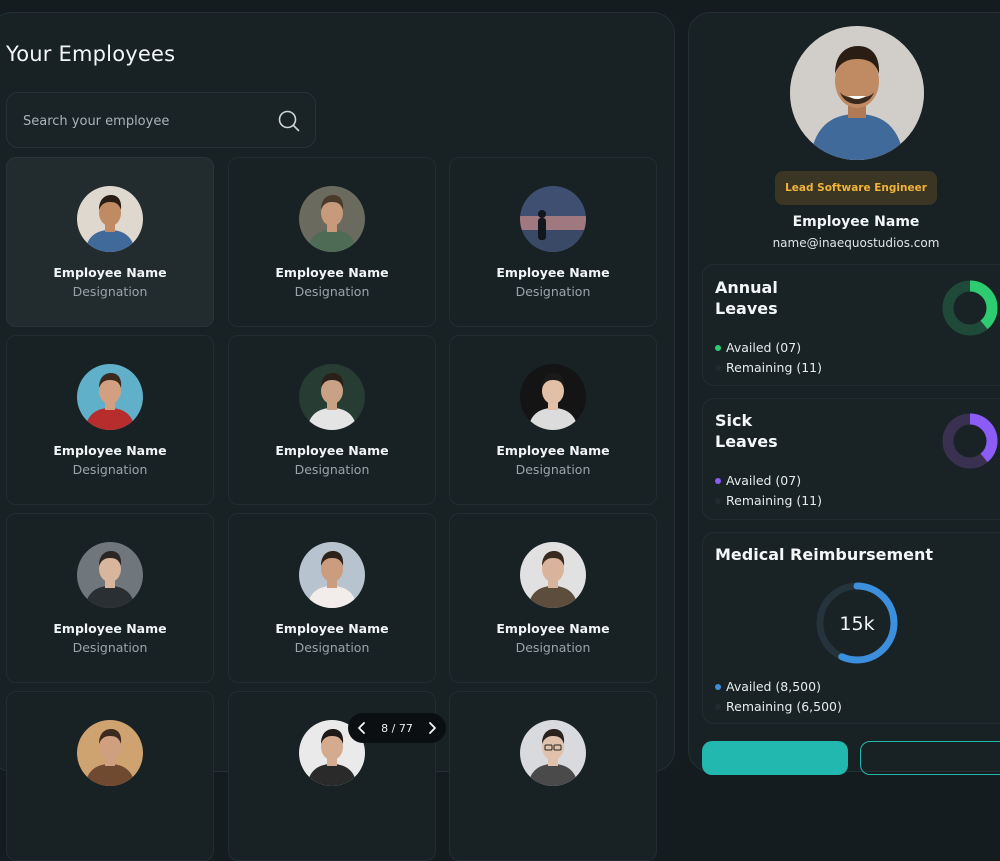  I want to click on medical-remaining-text: Remaining (6,500), so click(784, 706).